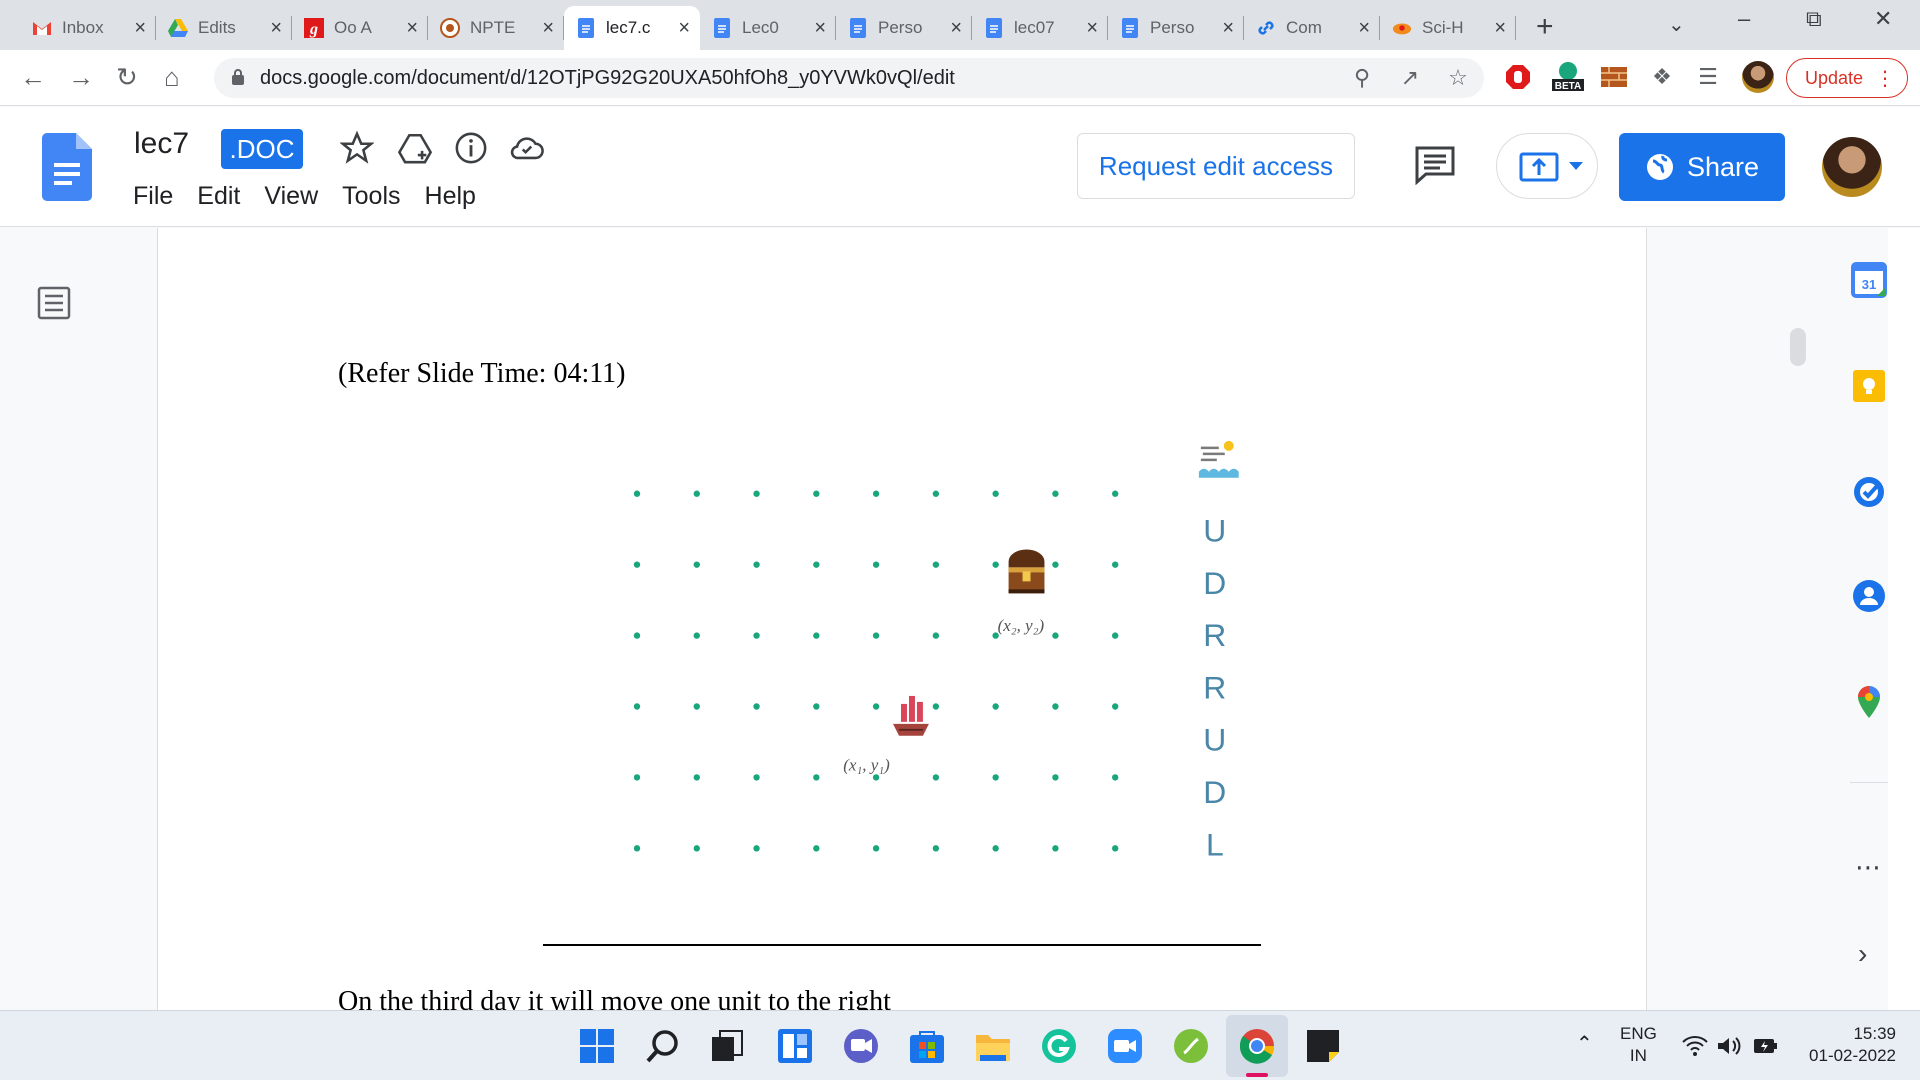 The height and width of the screenshot is (1080, 1920). What do you see at coordinates (357, 148) in the screenshot?
I see `star-icon` at bounding box center [357, 148].